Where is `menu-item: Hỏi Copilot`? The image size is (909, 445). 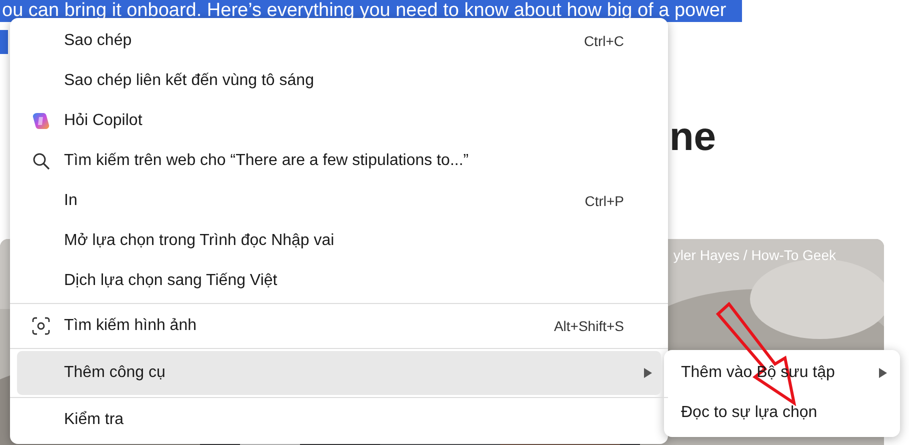
menu-item: Hỏi Copilot is located at coordinates (339, 121).